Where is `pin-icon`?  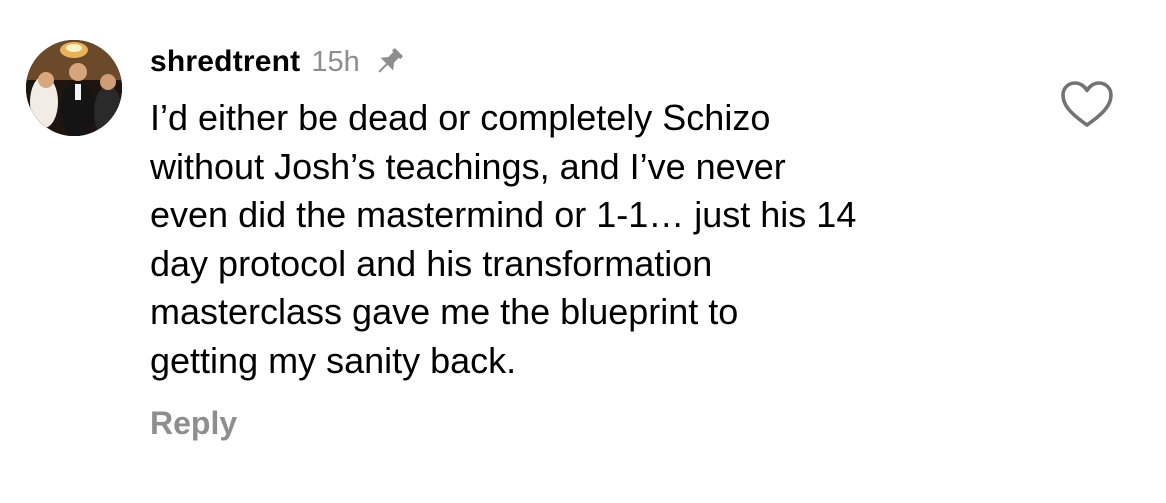
pin-icon is located at coordinates (389, 62).